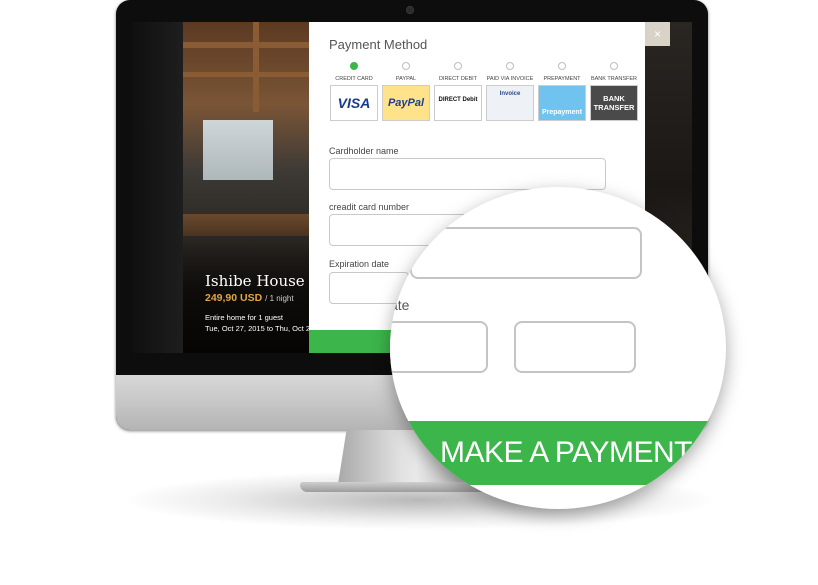  I want to click on method-paypal: PAYPAL PayPal, so click(406, 91).